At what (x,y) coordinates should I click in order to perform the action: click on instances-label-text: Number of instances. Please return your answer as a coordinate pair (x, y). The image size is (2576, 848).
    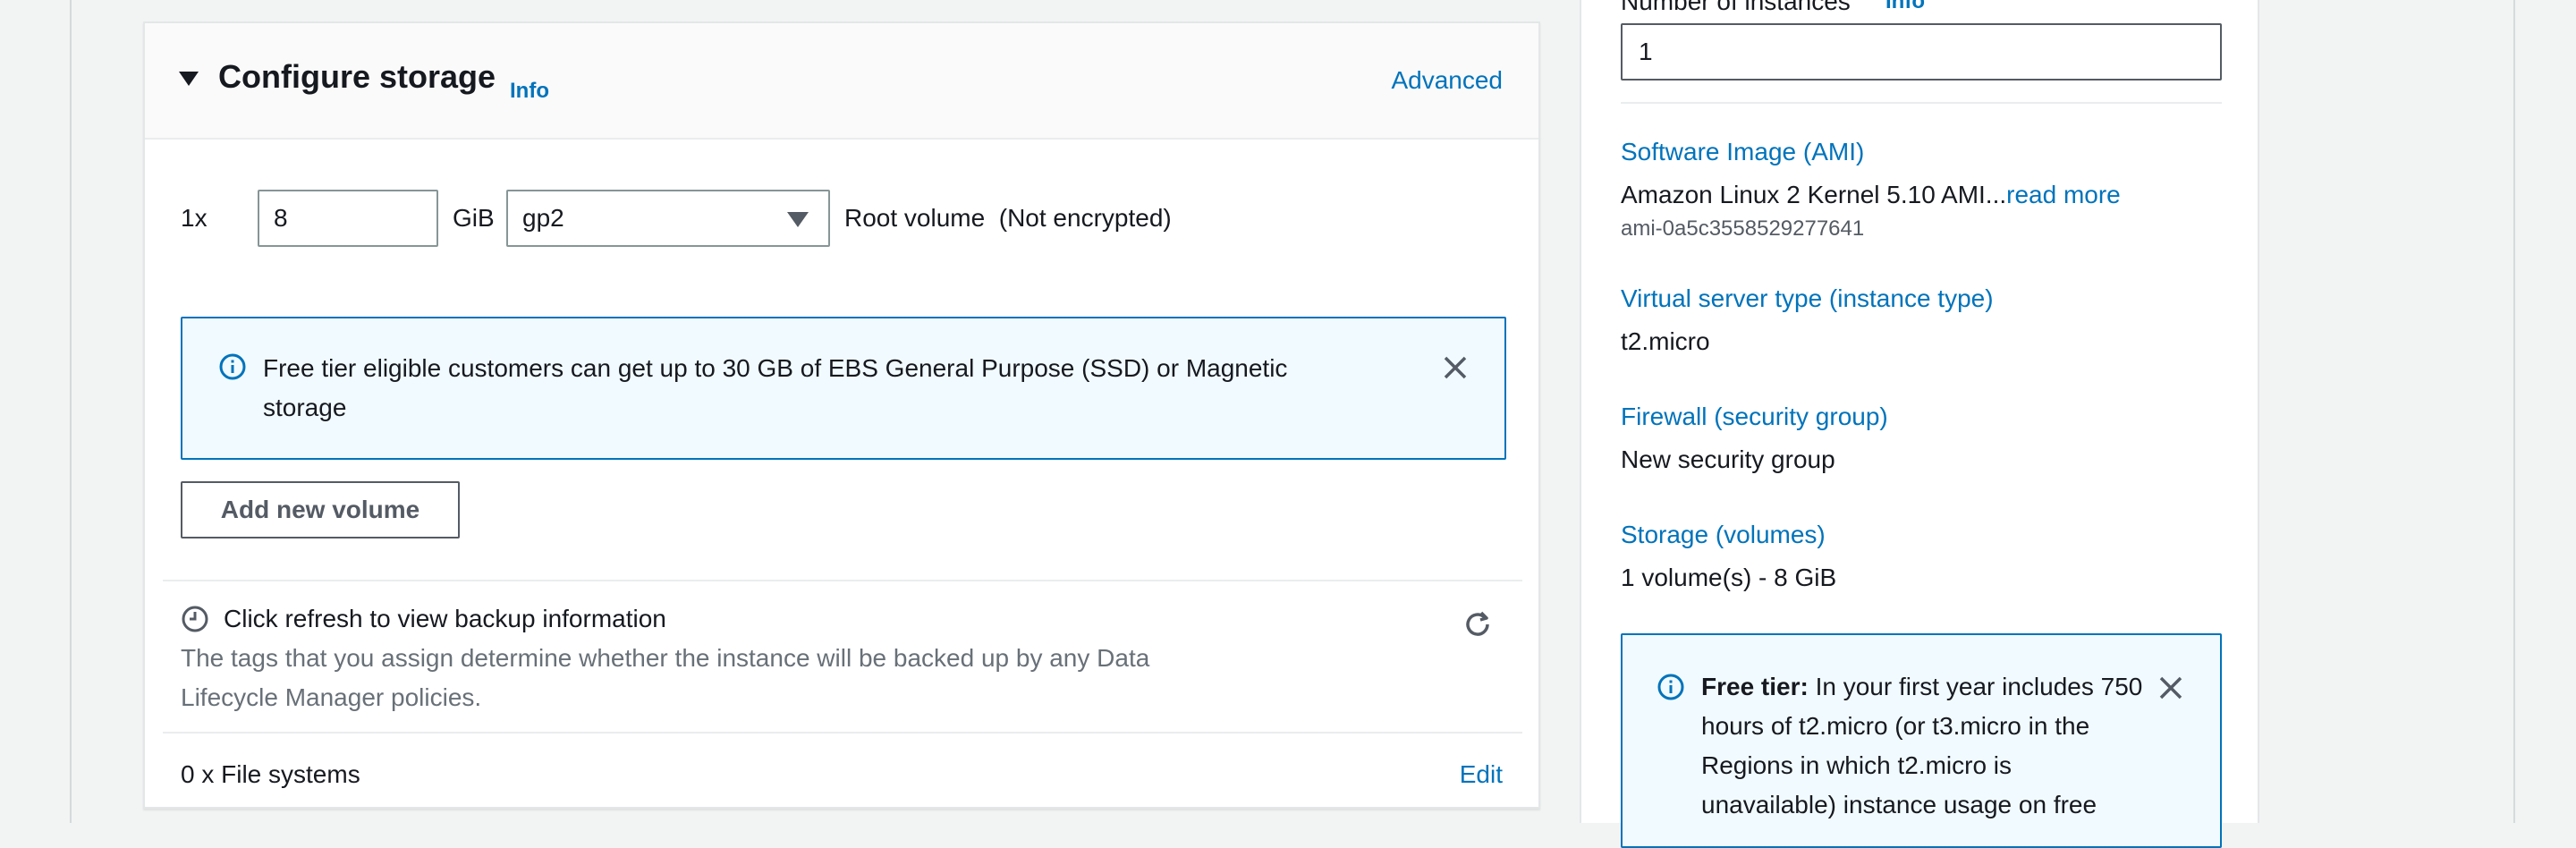
    Looking at the image, I should click on (1736, 7).